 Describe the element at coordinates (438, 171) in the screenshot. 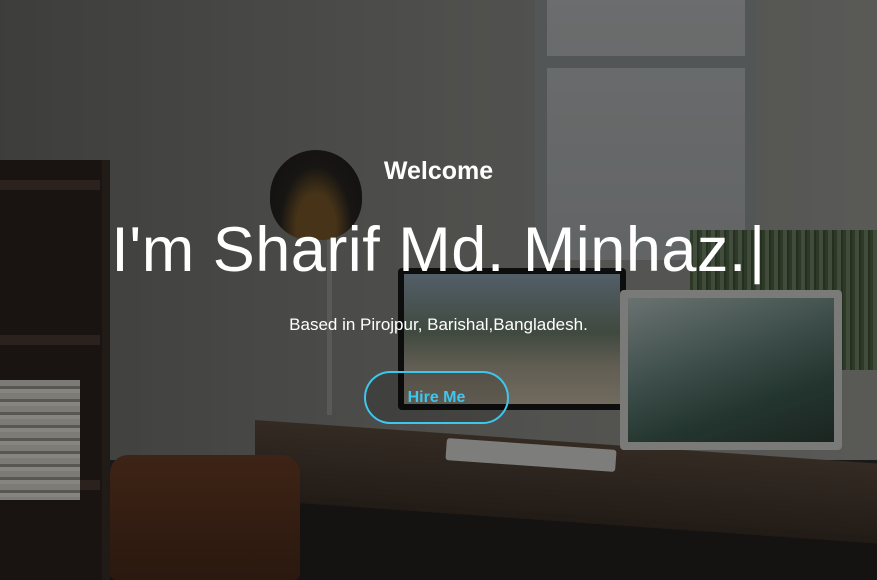

I see `hero-greeting: Welcome` at that location.